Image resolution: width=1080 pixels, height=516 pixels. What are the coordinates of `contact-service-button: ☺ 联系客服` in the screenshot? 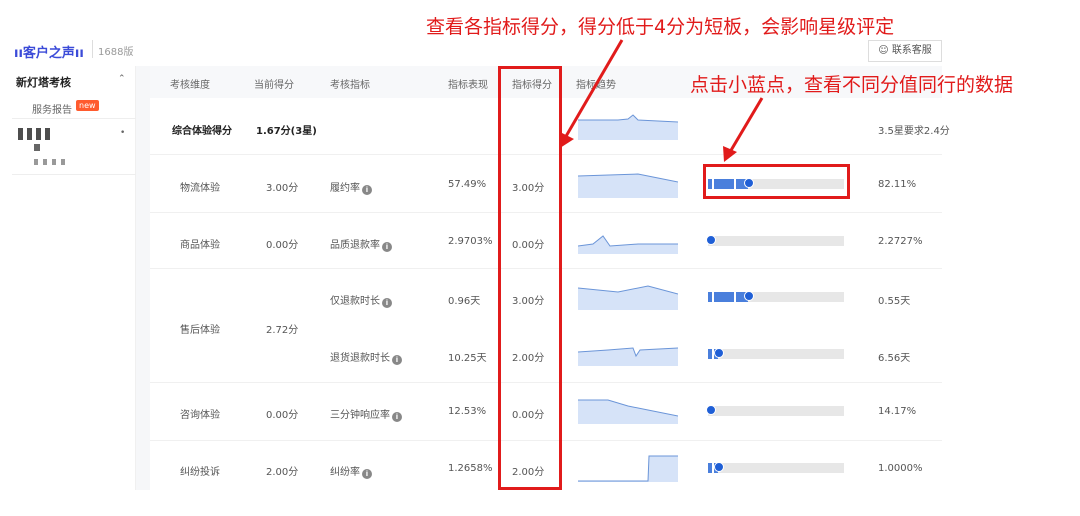 It's located at (905, 51).